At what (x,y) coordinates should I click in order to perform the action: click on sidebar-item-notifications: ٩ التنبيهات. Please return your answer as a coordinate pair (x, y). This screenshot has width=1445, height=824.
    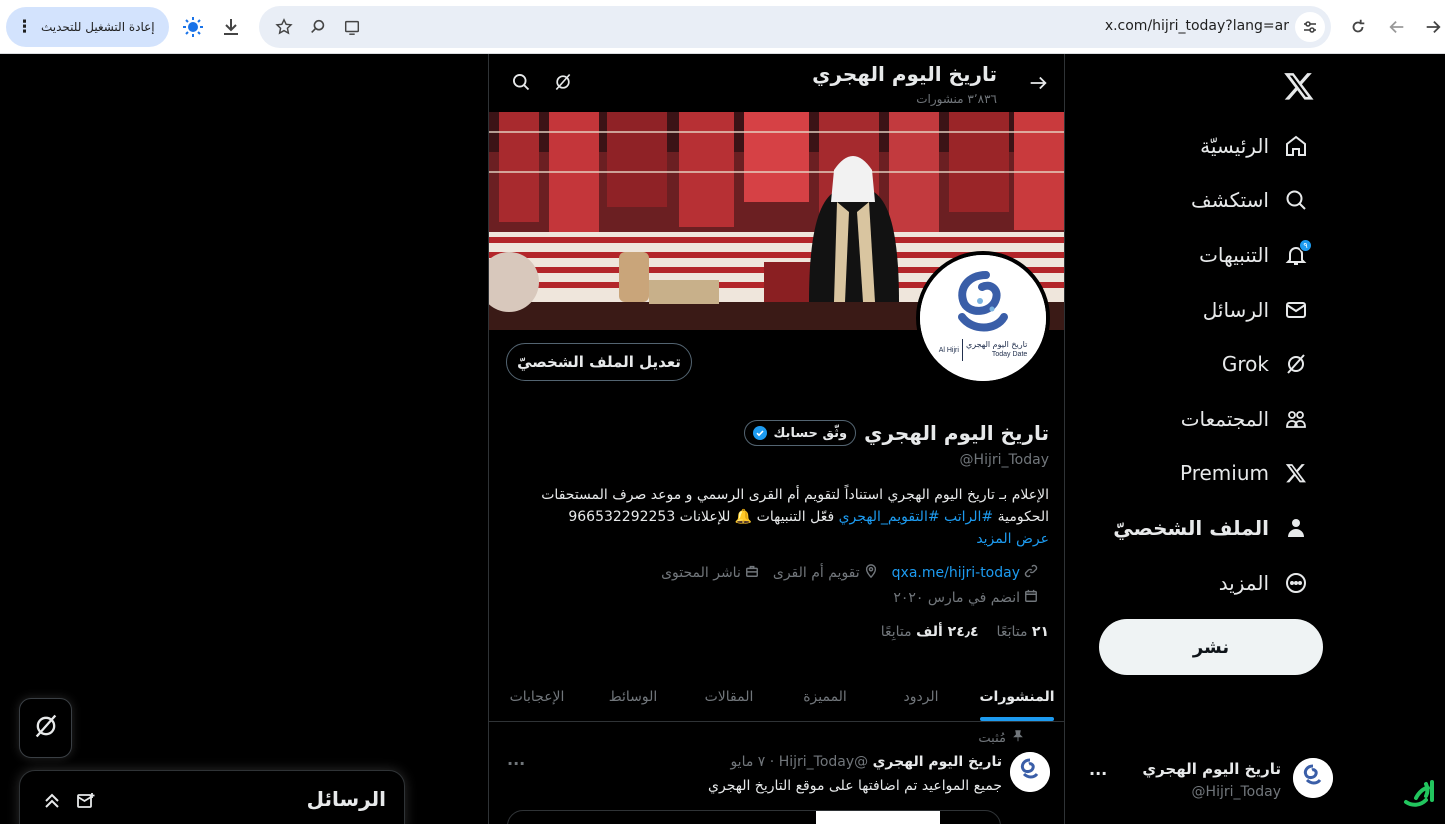
    Looking at the image, I should click on (1255, 255).